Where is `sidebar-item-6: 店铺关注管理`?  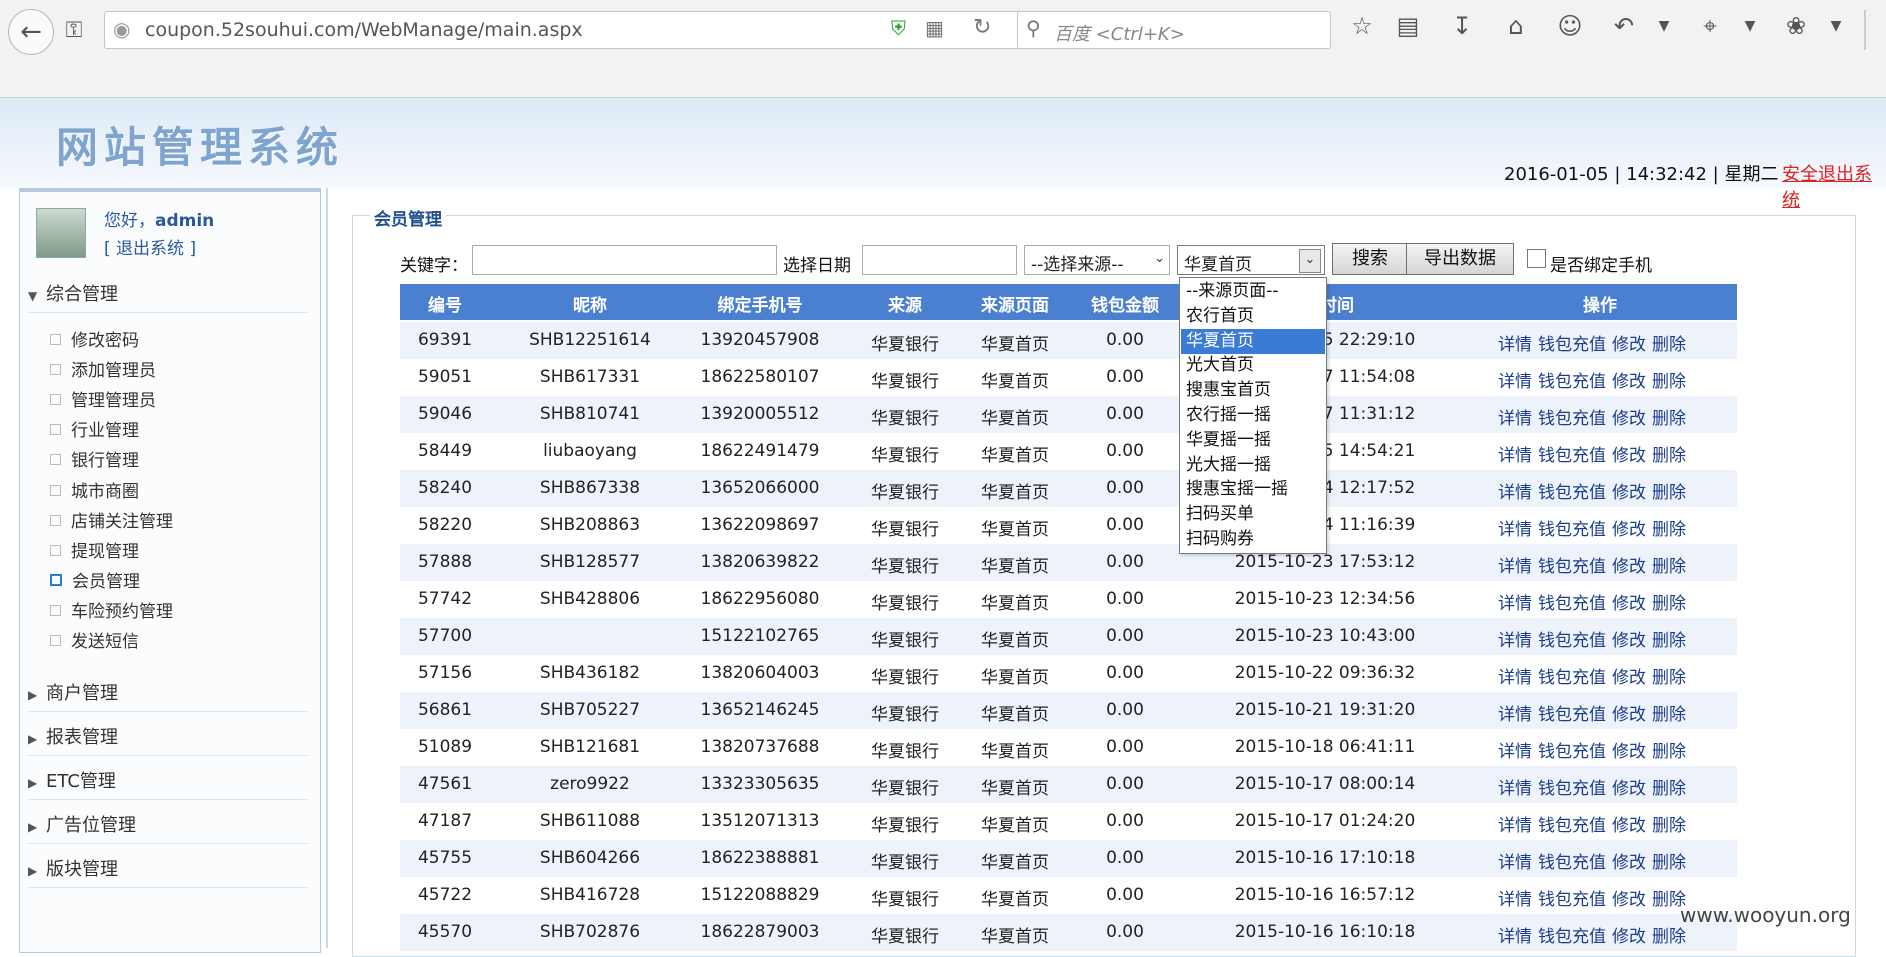 sidebar-item-6: 店铺关注管理 is located at coordinates (111, 519).